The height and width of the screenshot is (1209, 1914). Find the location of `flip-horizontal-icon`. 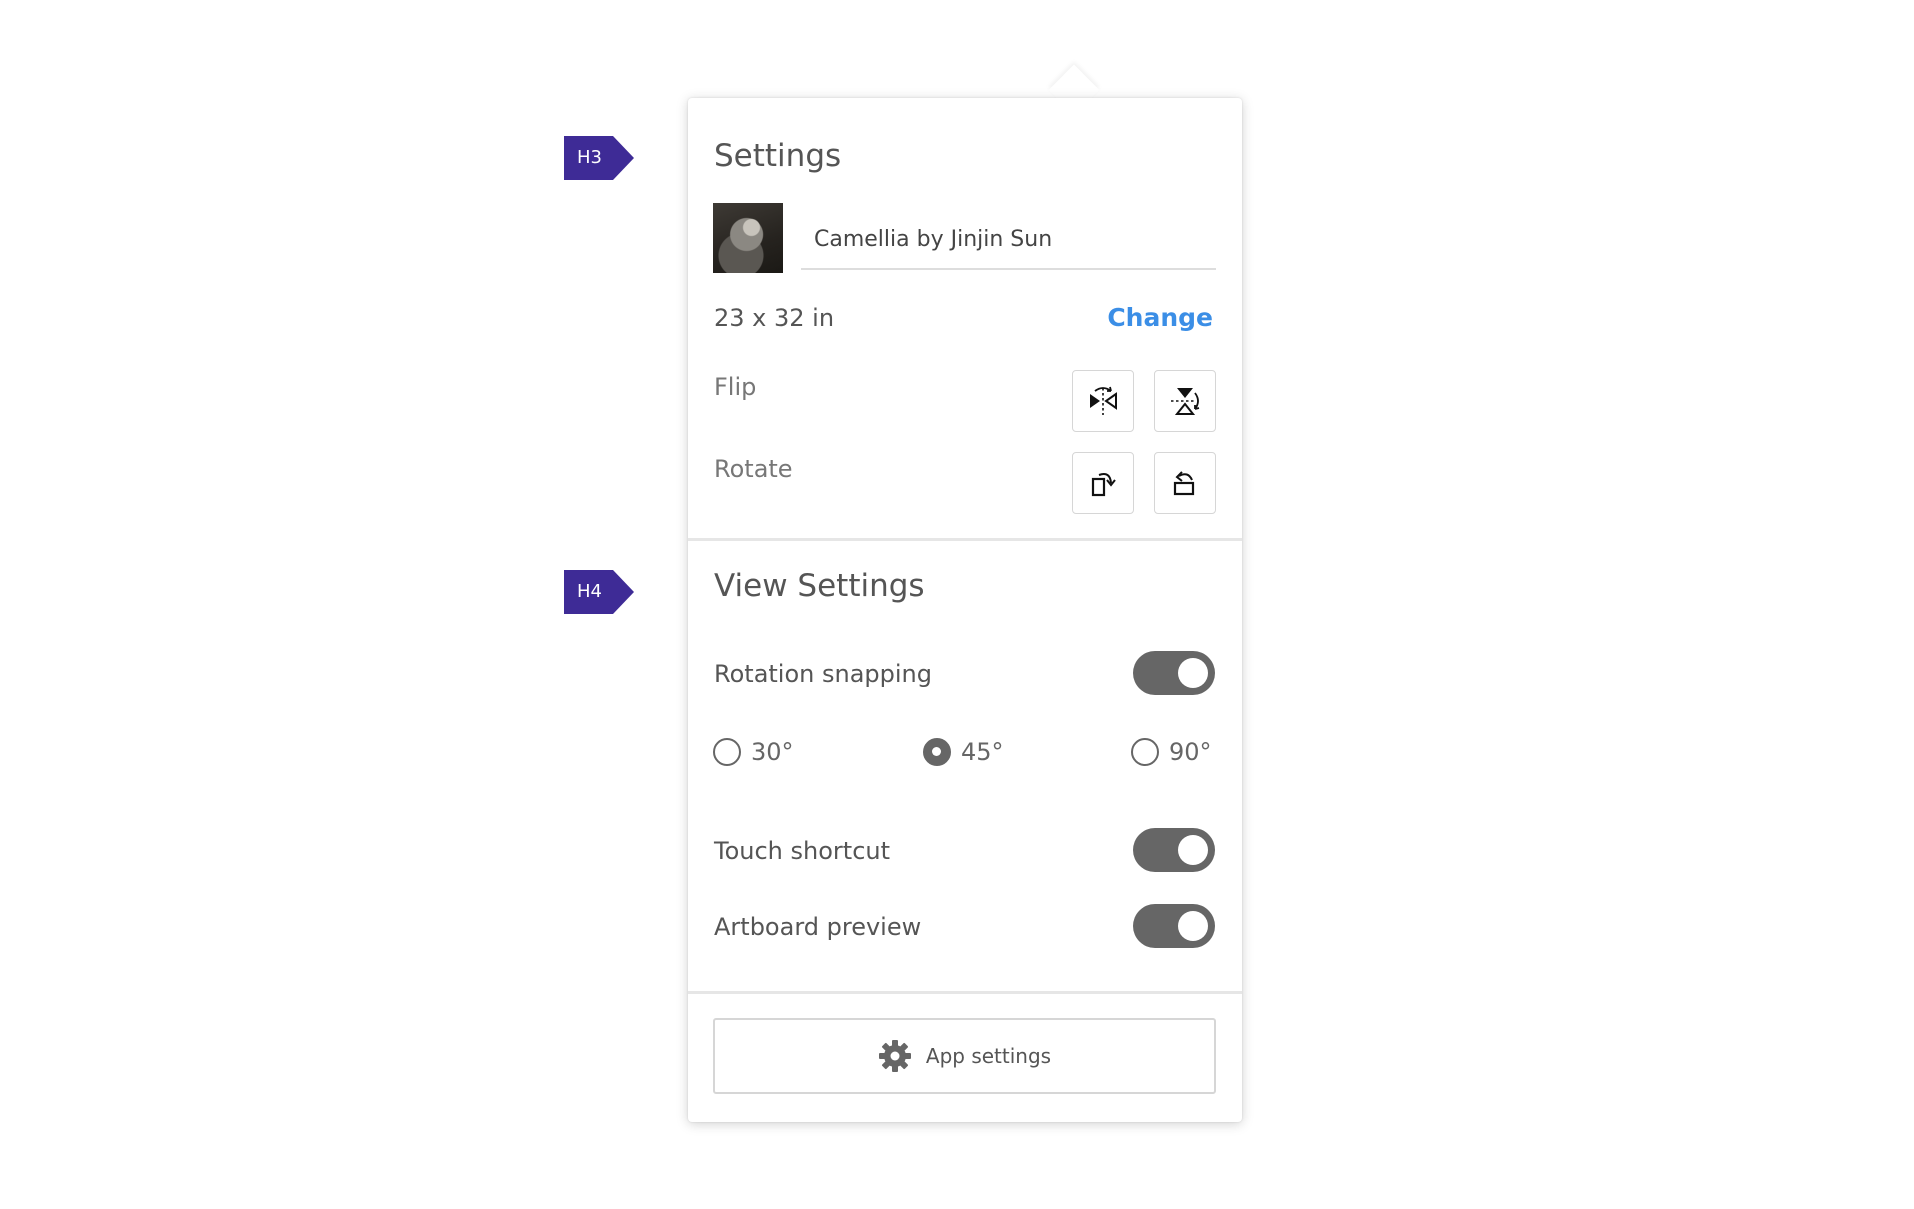

flip-horizontal-icon is located at coordinates (1103, 400).